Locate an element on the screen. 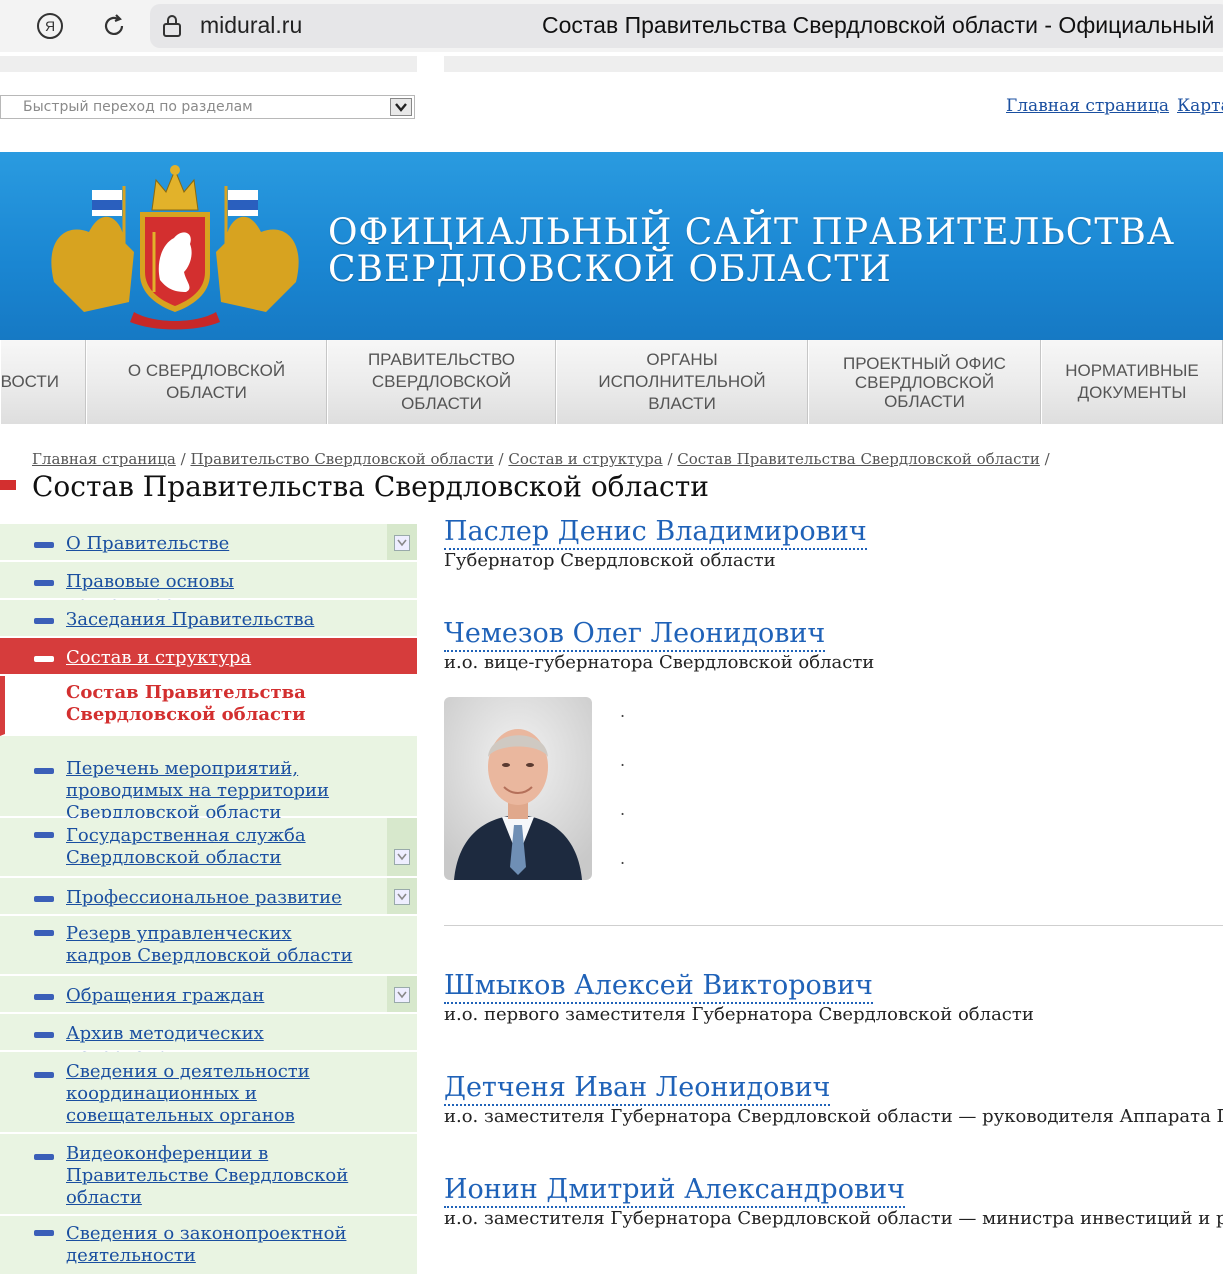 This screenshot has width=1223, height=1280. sidebar-item-label: Обращения граждан is located at coordinates (208, 991).